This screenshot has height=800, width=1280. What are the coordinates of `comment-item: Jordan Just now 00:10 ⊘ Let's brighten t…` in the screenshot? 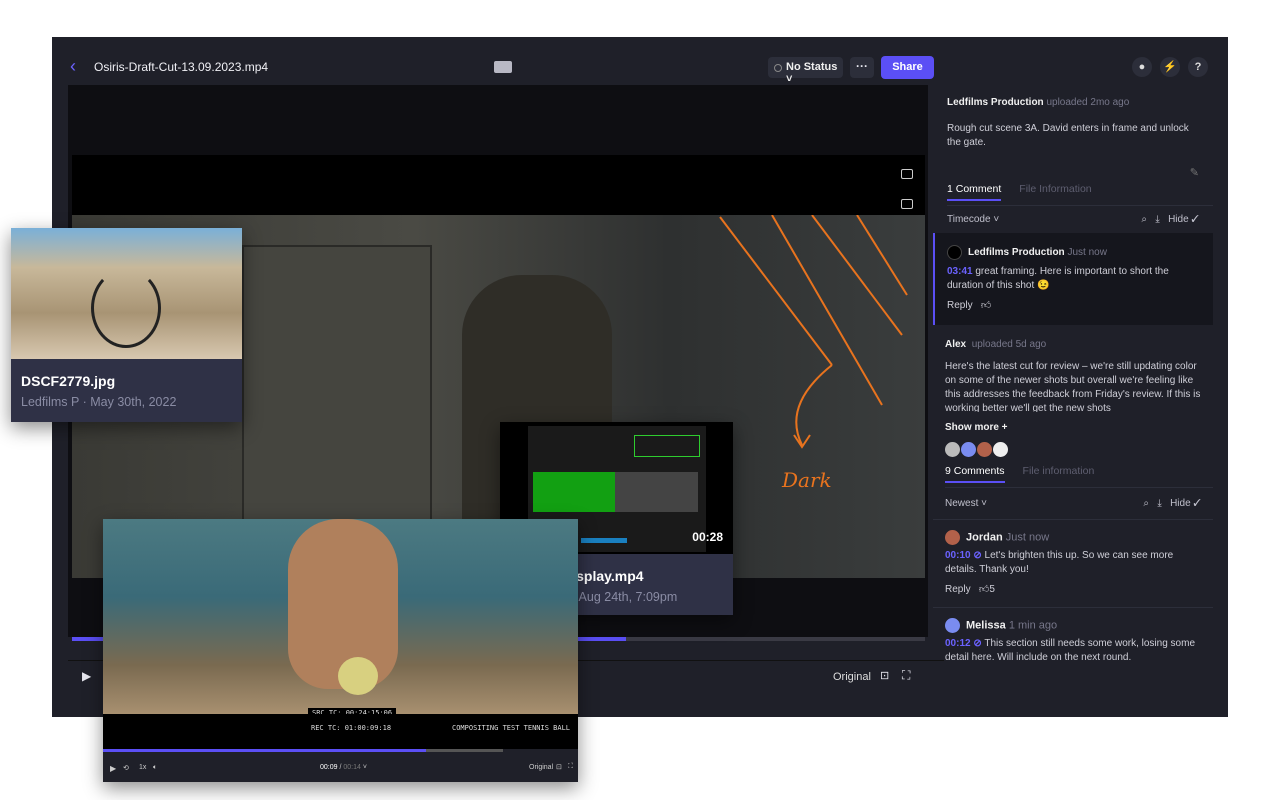 It's located at (1073, 563).